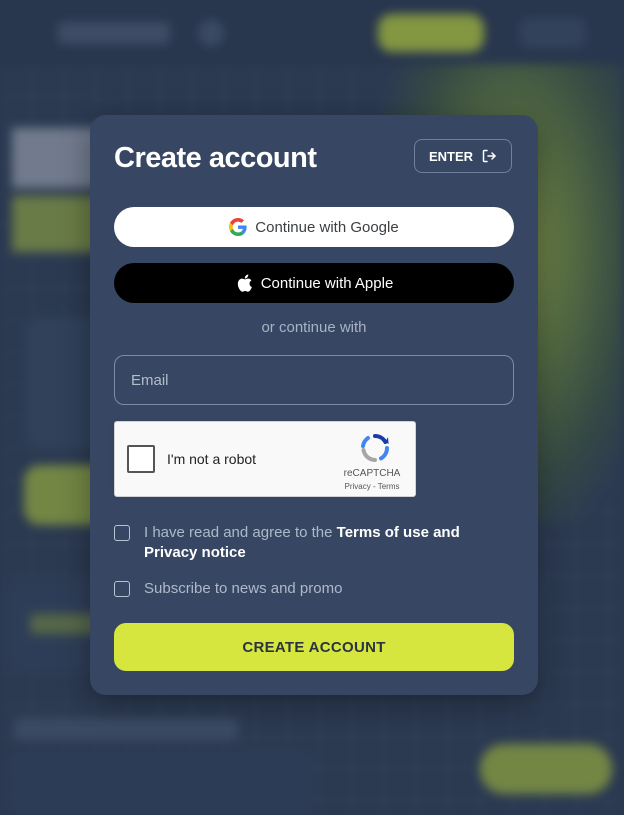 The image size is (624, 815). Describe the element at coordinates (314, 327) in the screenshot. I see `divider-text: or continue with` at that location.